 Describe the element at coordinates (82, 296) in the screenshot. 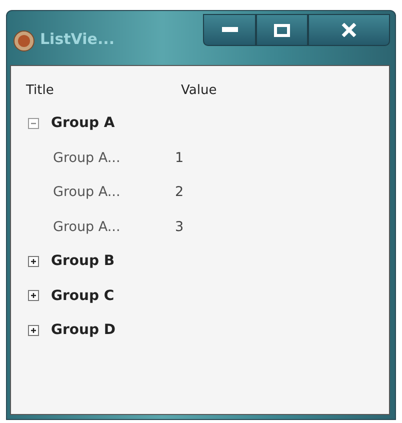

I see `group-header: Group C` at that location.